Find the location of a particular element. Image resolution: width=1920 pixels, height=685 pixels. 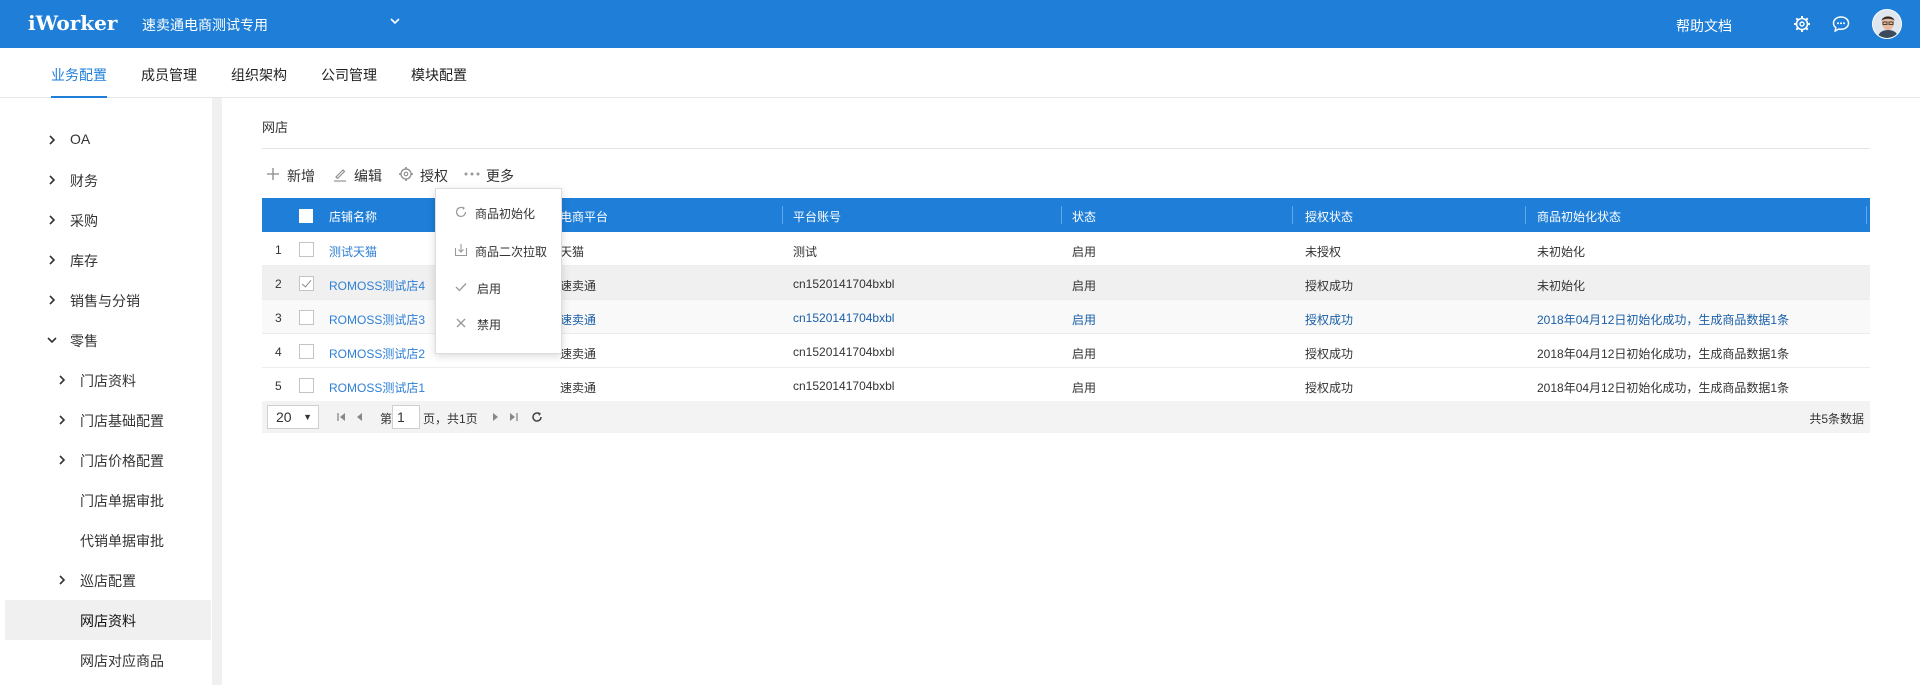

sidebar-item-oa: OA is located at coordinates (108, 140).